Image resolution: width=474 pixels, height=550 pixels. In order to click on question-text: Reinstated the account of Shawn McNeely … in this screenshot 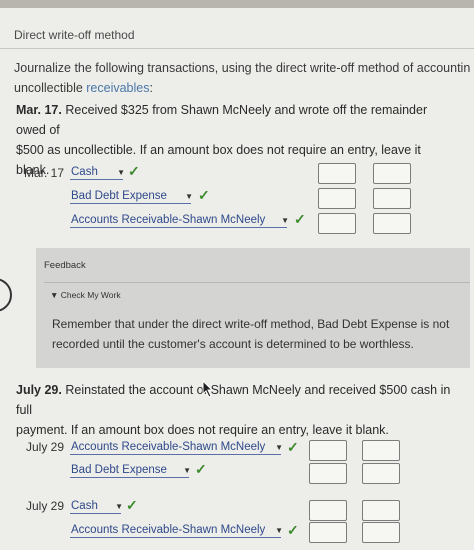, I will do `click(233, 400)`.